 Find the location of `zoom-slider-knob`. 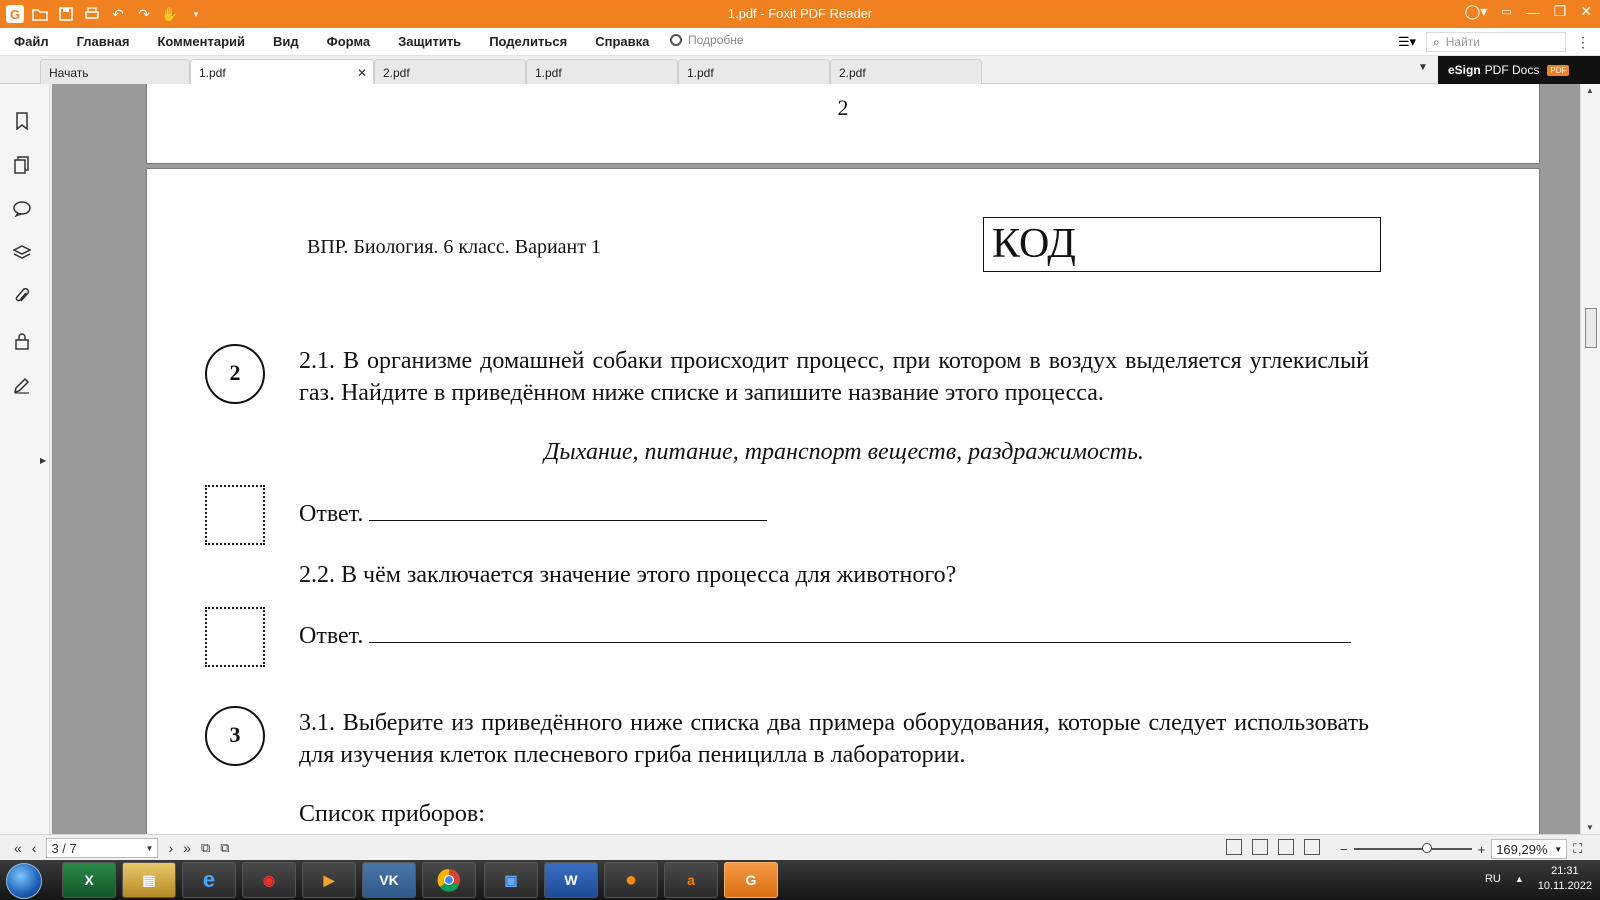

zoom-slider-knob is located at coordinates (1426, 848).